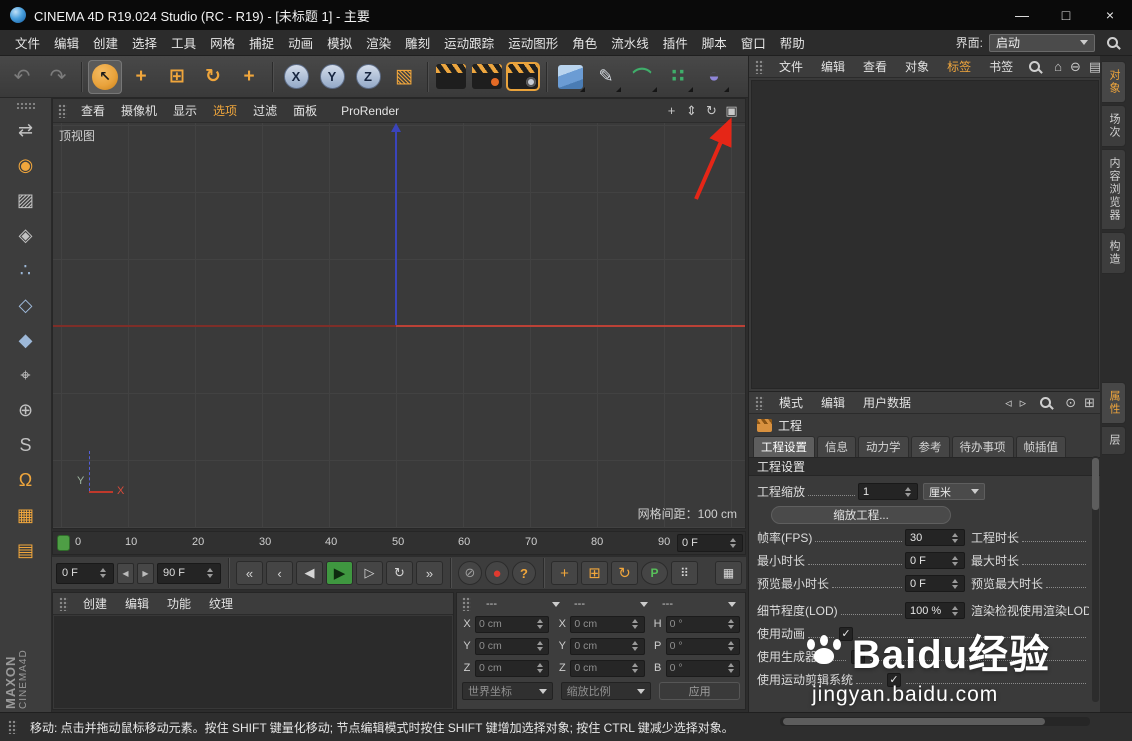 This screenshot has width=1132, height=741. I want to click on om-menu-edit: 编辑, so click(833, 66).